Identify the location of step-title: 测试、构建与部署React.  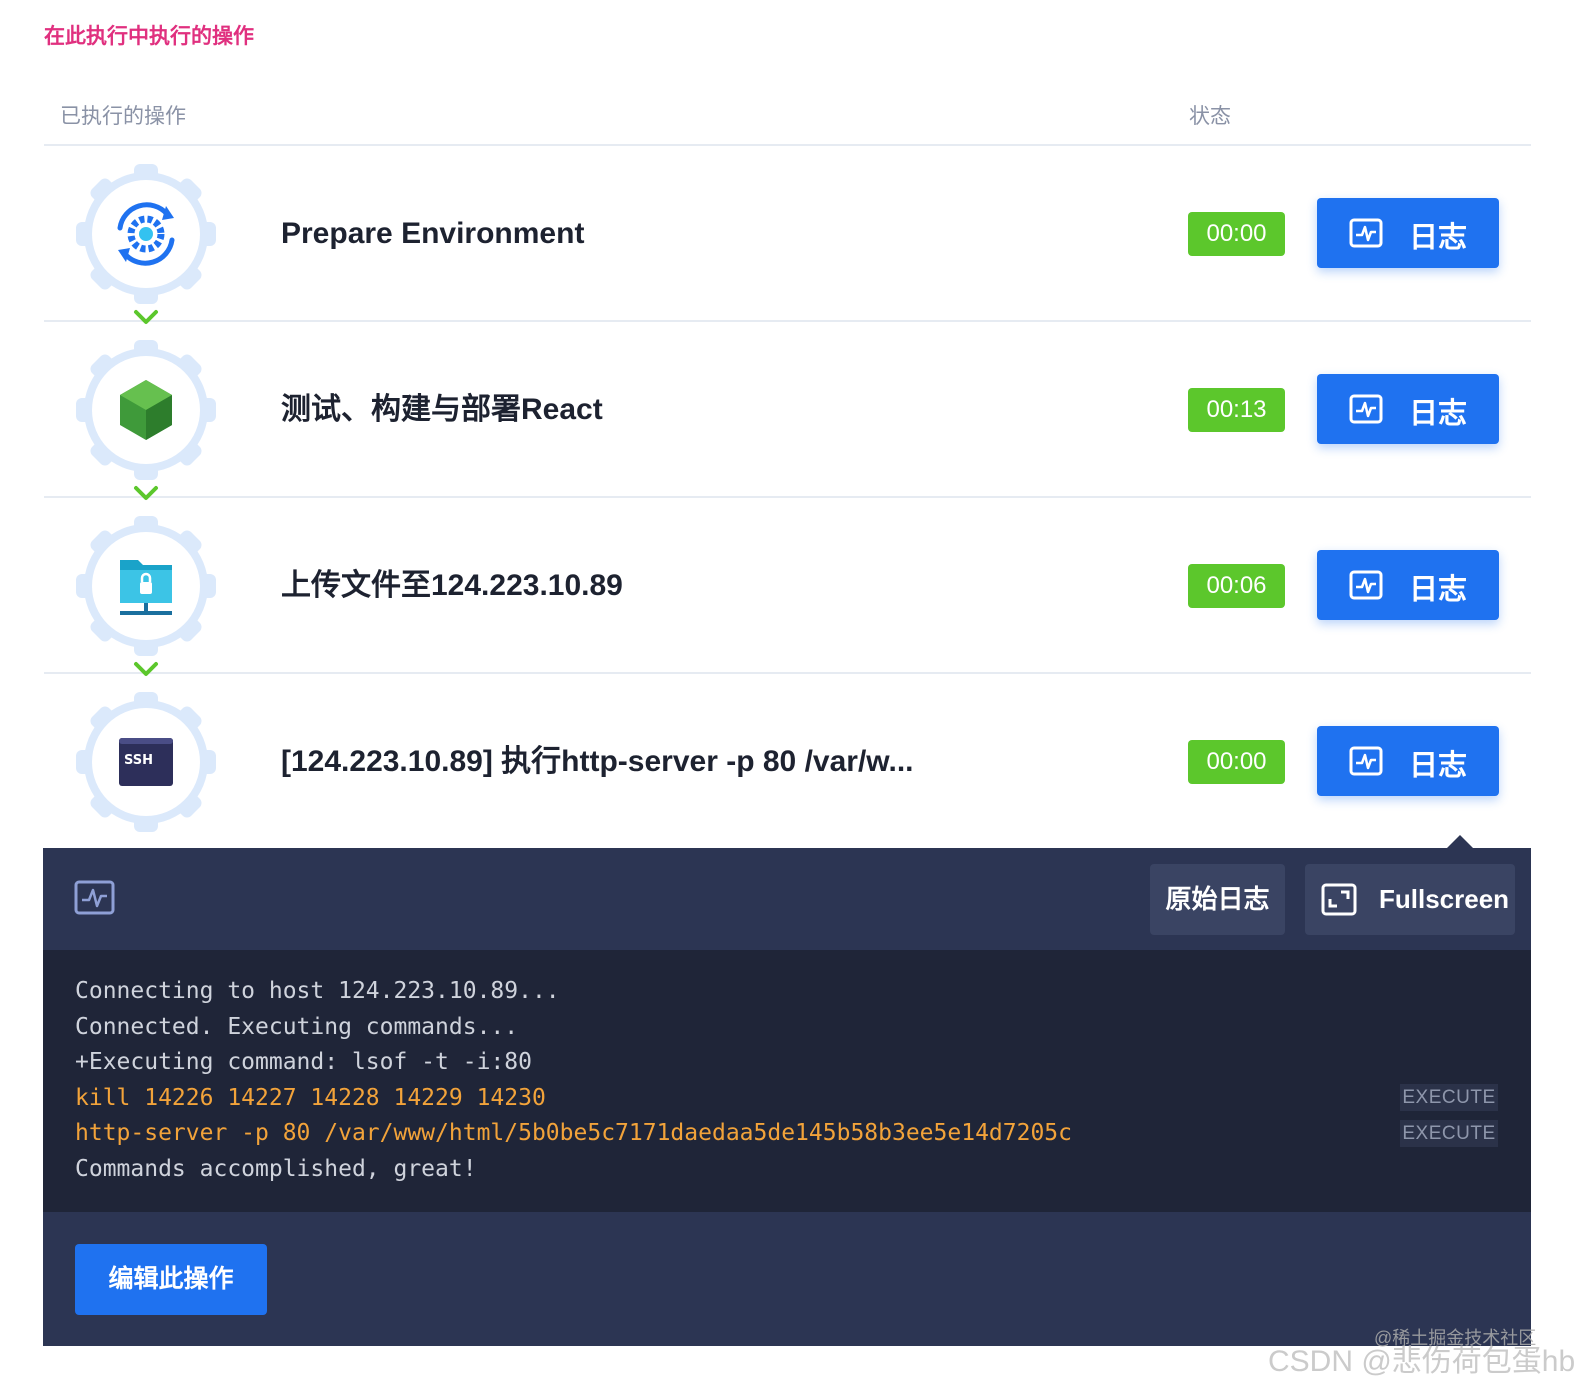
(442, 409).